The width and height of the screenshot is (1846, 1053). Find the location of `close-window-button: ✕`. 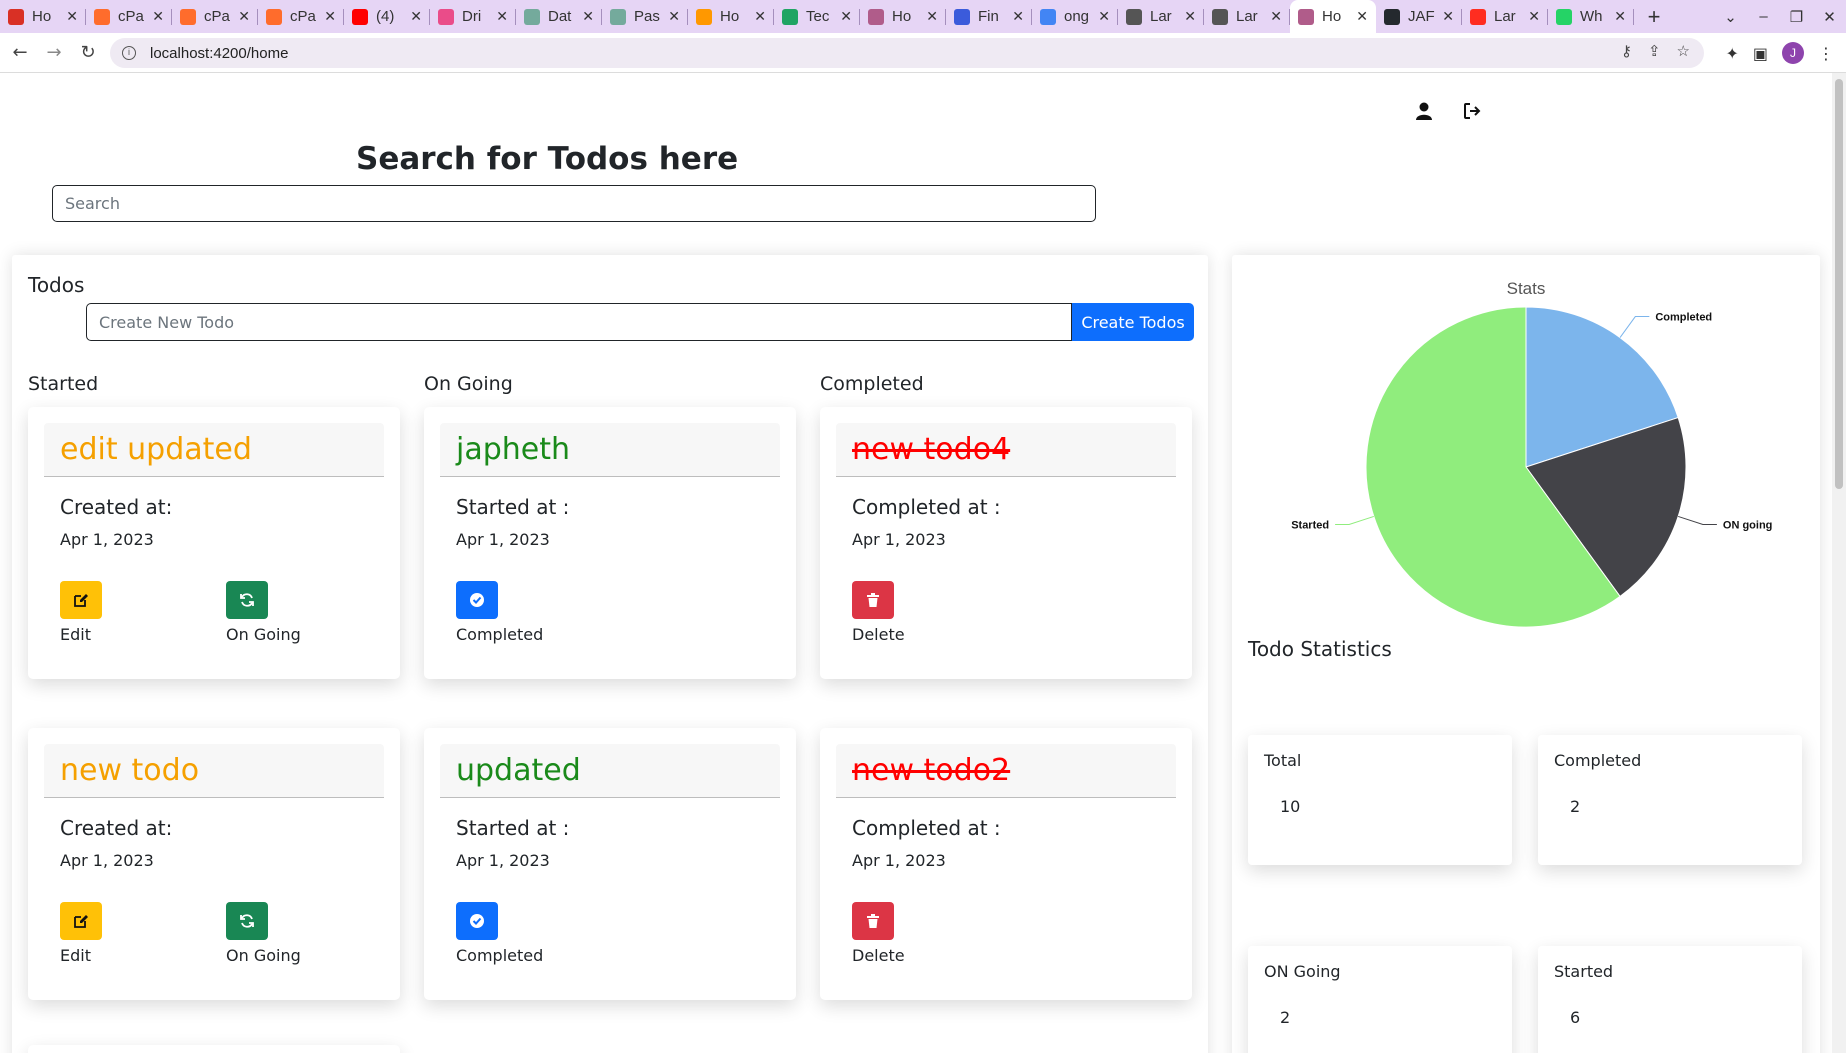

close-window-button: ✕ is located at coordinates (1829, 17).